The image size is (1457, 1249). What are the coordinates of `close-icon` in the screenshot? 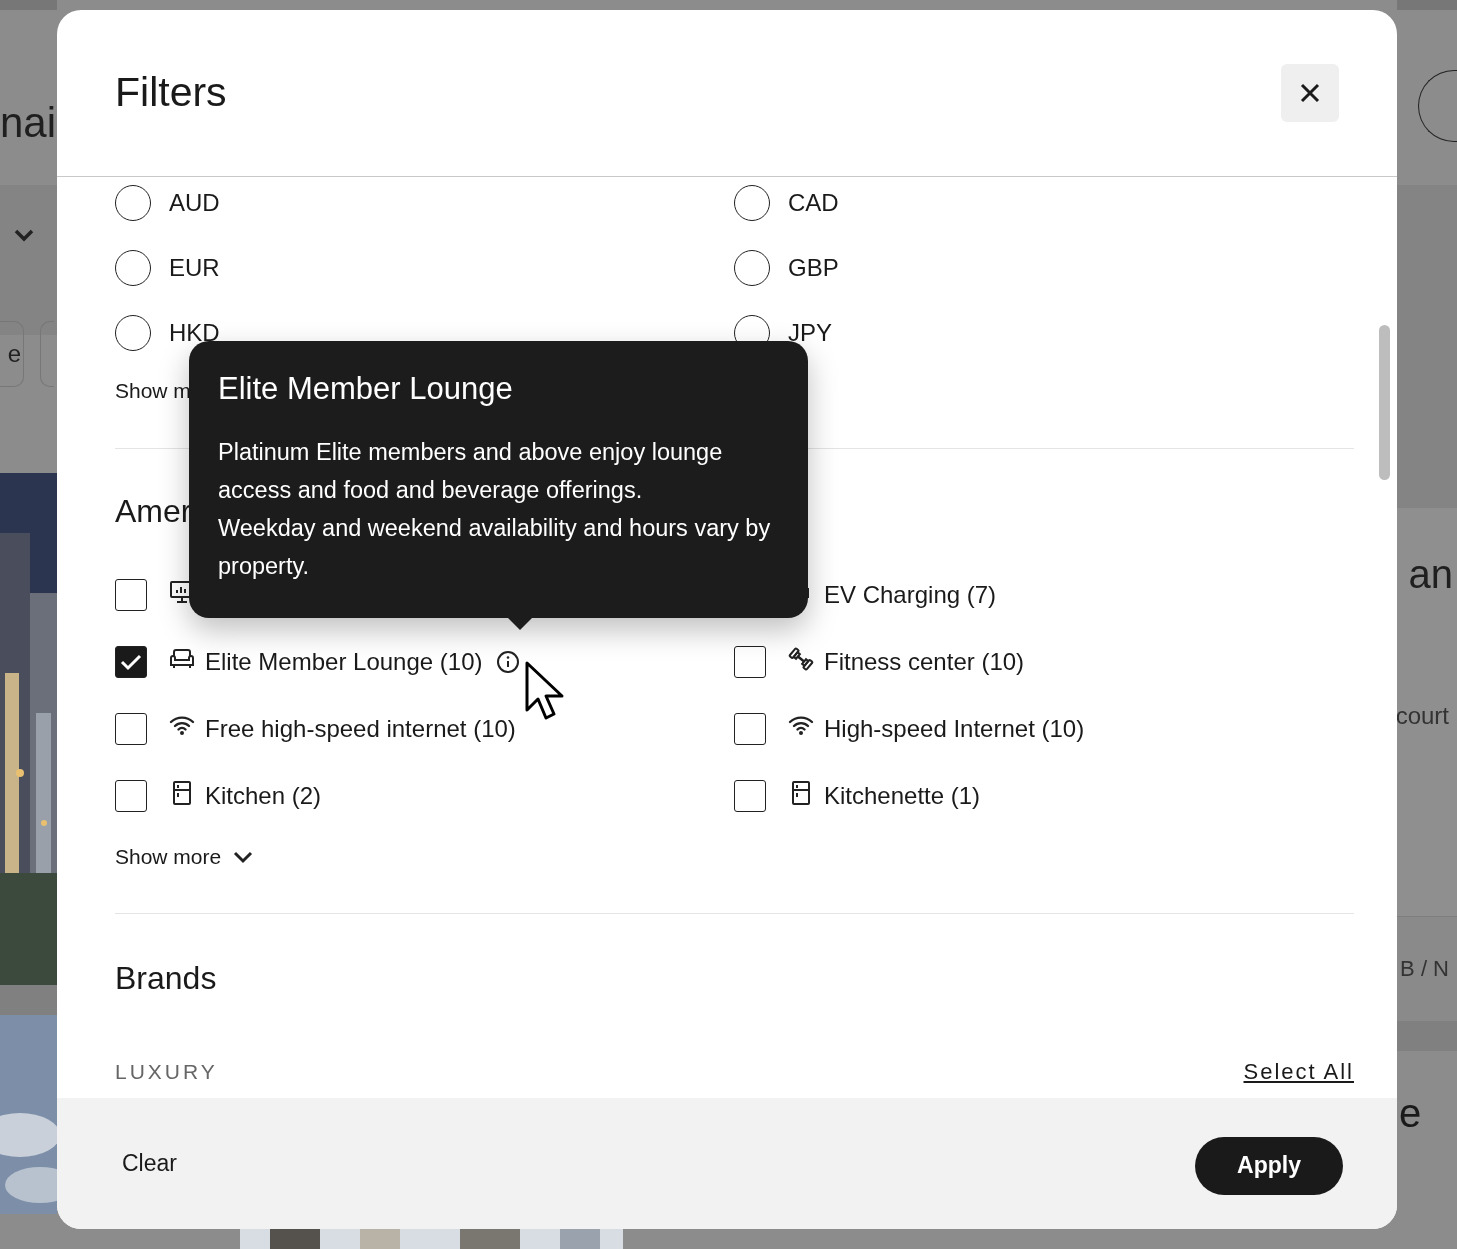 It's located at (1310, 93).